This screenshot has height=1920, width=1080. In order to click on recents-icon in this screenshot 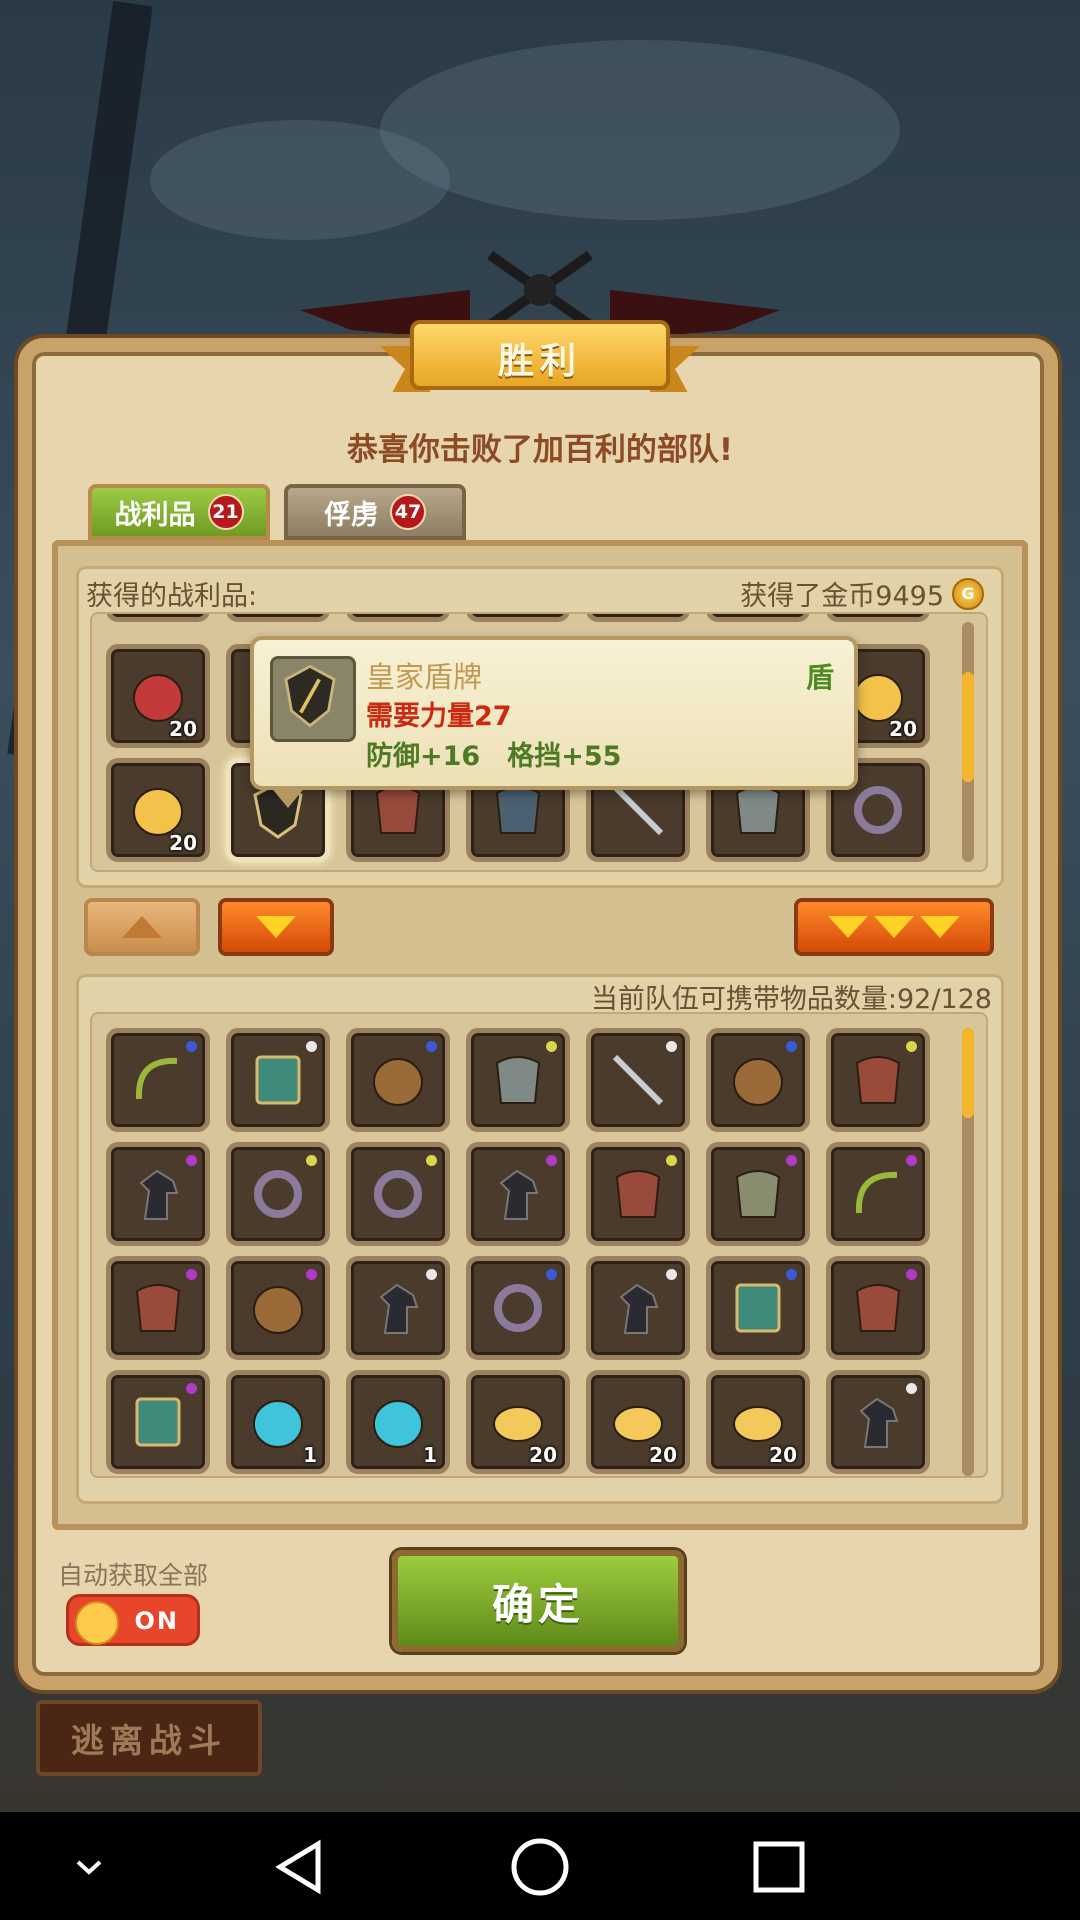, I will do `click(779, 1867)`.